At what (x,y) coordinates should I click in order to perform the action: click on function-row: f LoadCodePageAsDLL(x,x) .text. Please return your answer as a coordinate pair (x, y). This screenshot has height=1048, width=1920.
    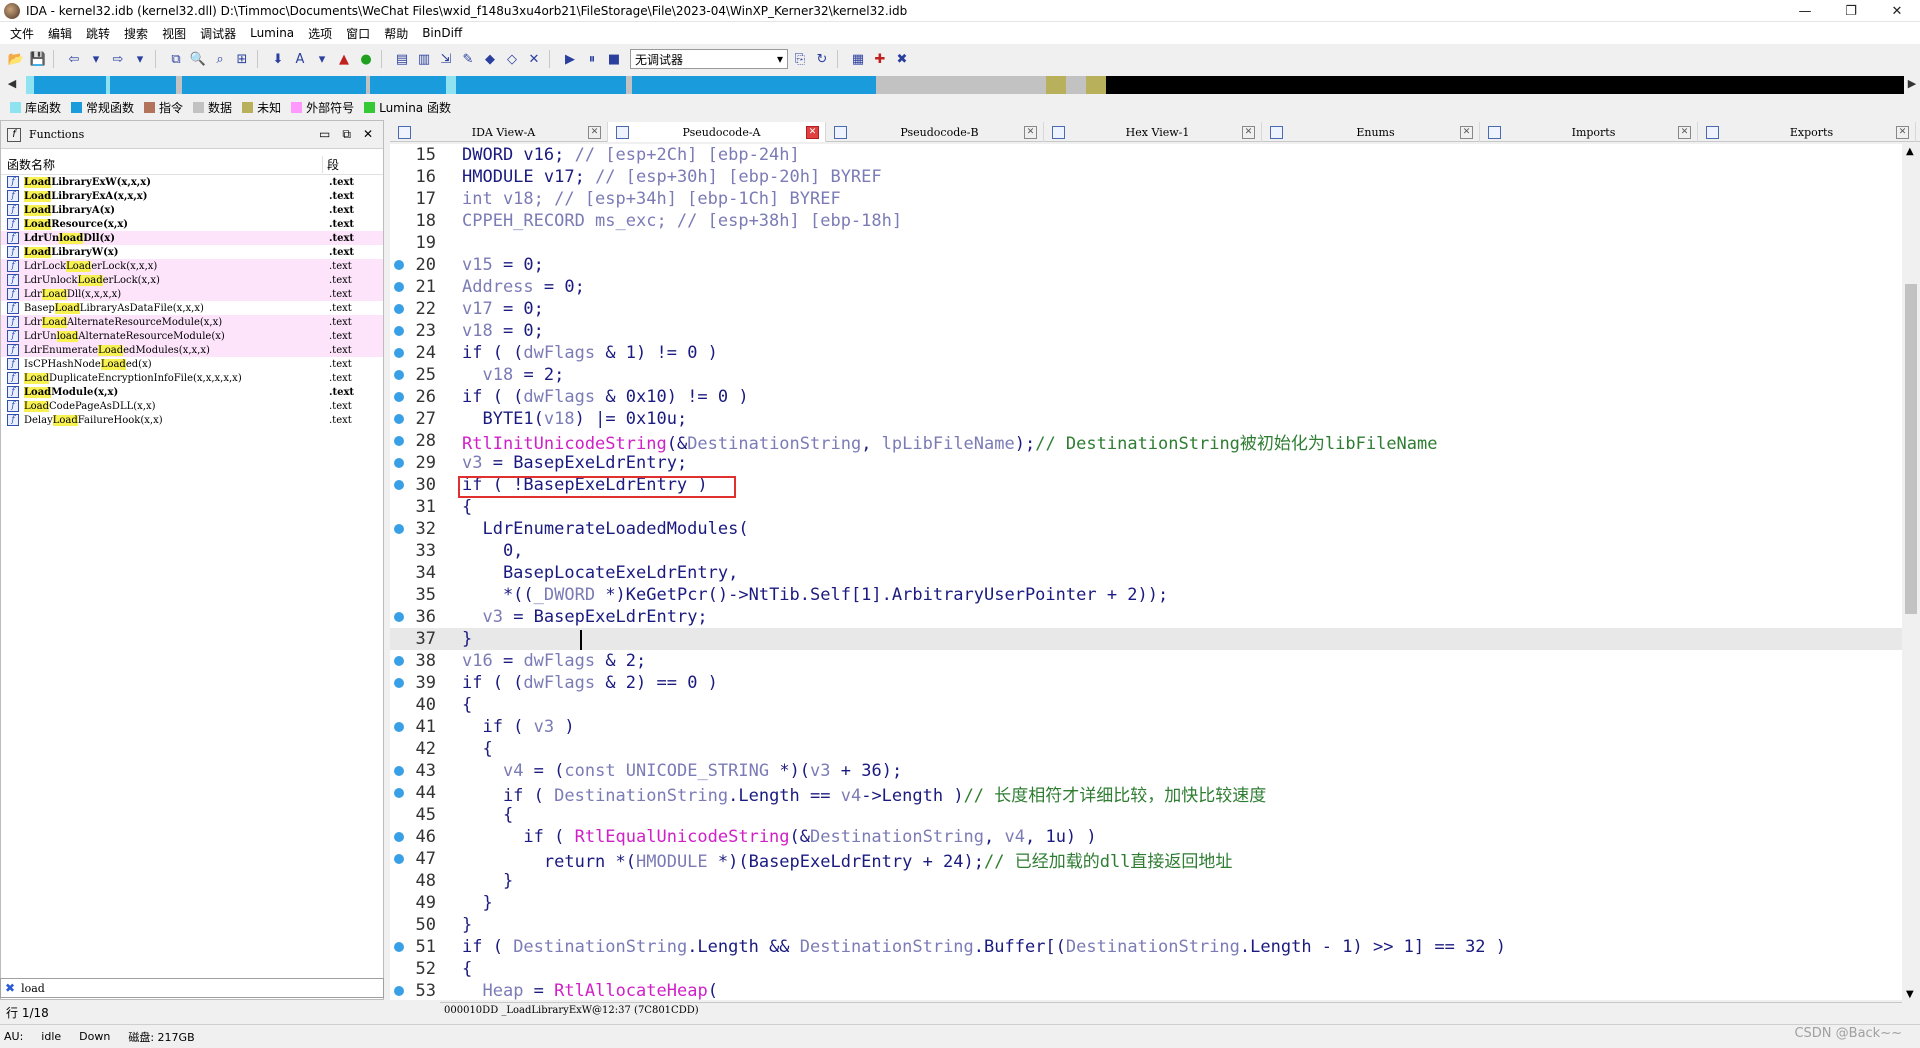
    Looking at the image, I should click on (192, 406).